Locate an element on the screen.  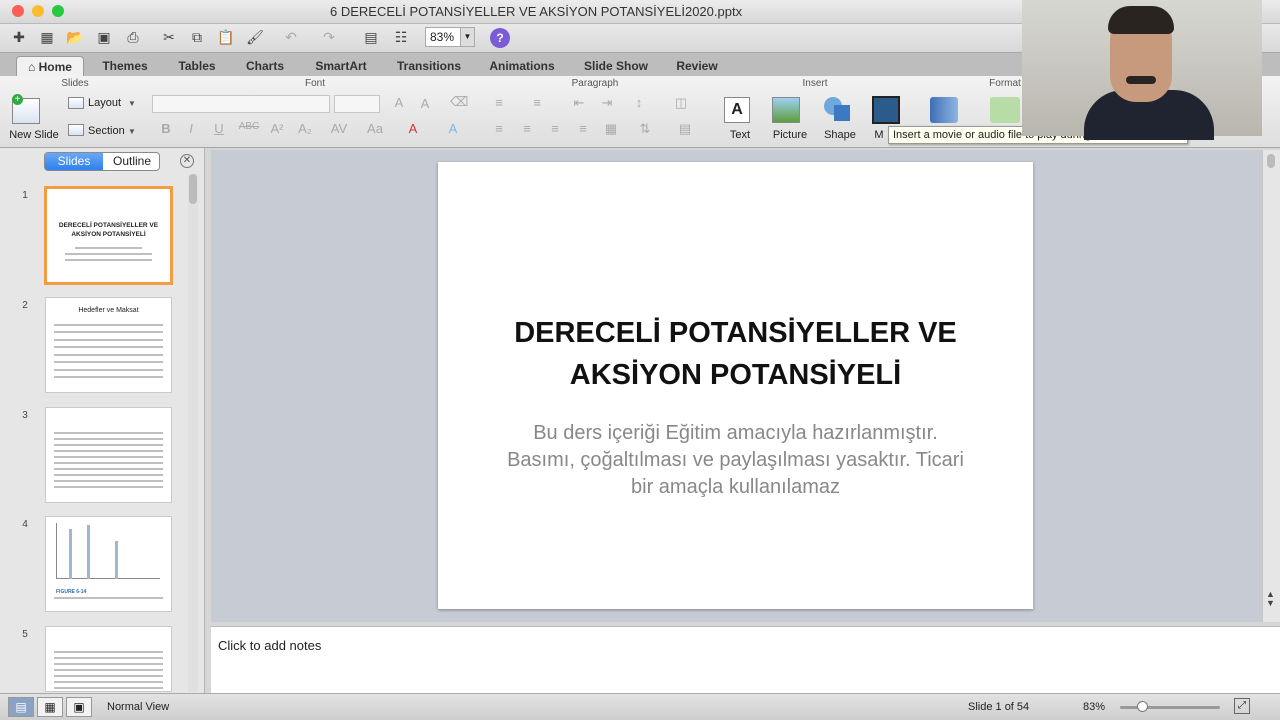
templates-icon: ▦ is located at coordinates (47, 37).